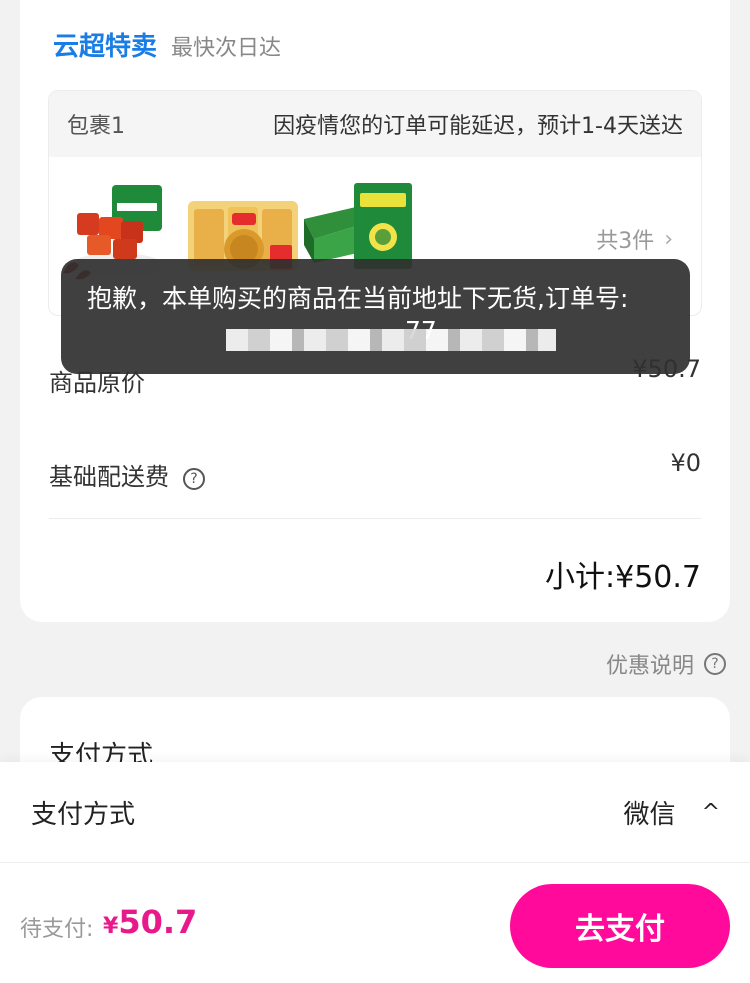  What do you see at coordinates (375, 923) in the screenshot?
I see `checkout-bar: 待支付: ¥50.7 去支付` at bounding box center [375, 923].